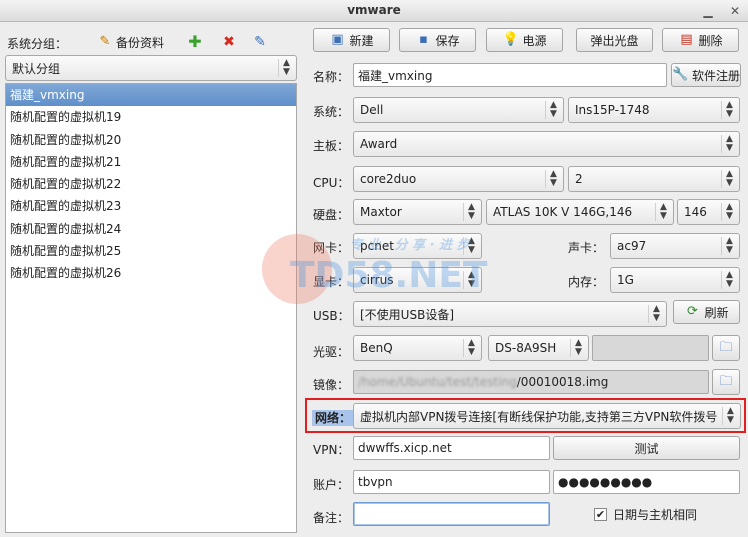  What do you see at coordinates (376, 348) in the screenshot?
I see `optical-vendor-value: BenQ` at bounding box center [376, 348].